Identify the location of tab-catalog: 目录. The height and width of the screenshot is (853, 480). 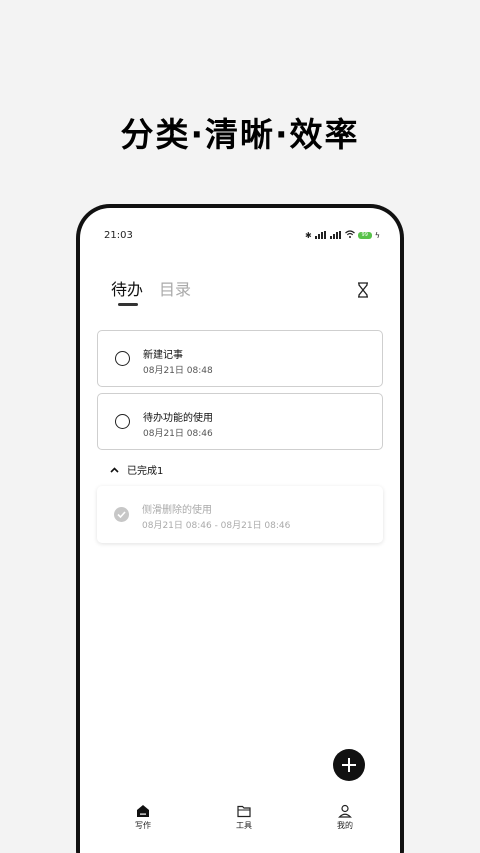
(175, 288).